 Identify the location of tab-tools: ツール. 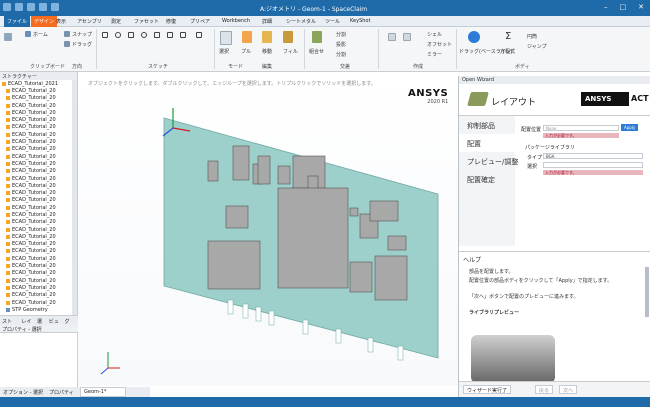
(332, 21).